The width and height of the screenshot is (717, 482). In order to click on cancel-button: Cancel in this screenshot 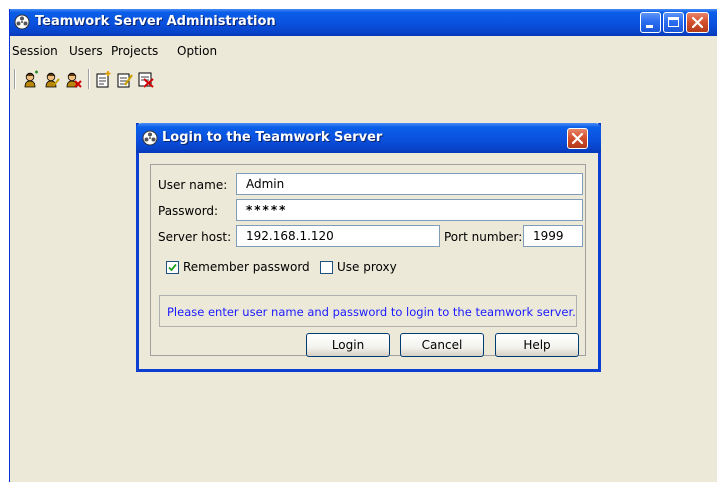, I will do `click(442, 345)`.